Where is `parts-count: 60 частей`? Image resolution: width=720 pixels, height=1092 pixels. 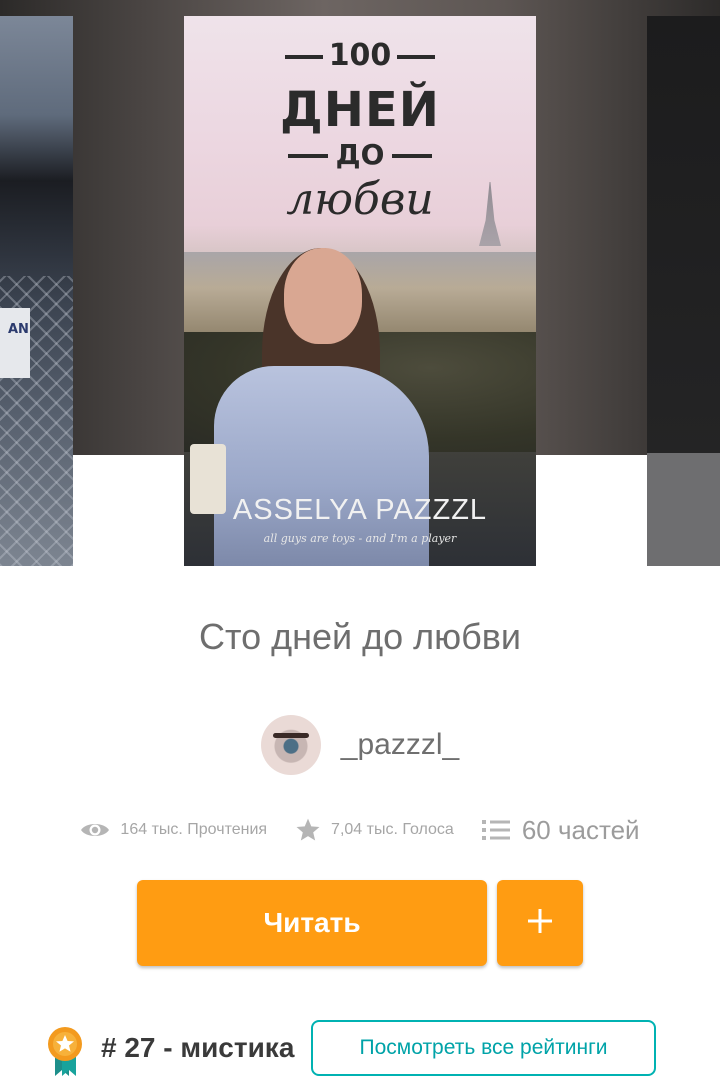 parts-count: 60 частей is located at coordinates (580, 829).